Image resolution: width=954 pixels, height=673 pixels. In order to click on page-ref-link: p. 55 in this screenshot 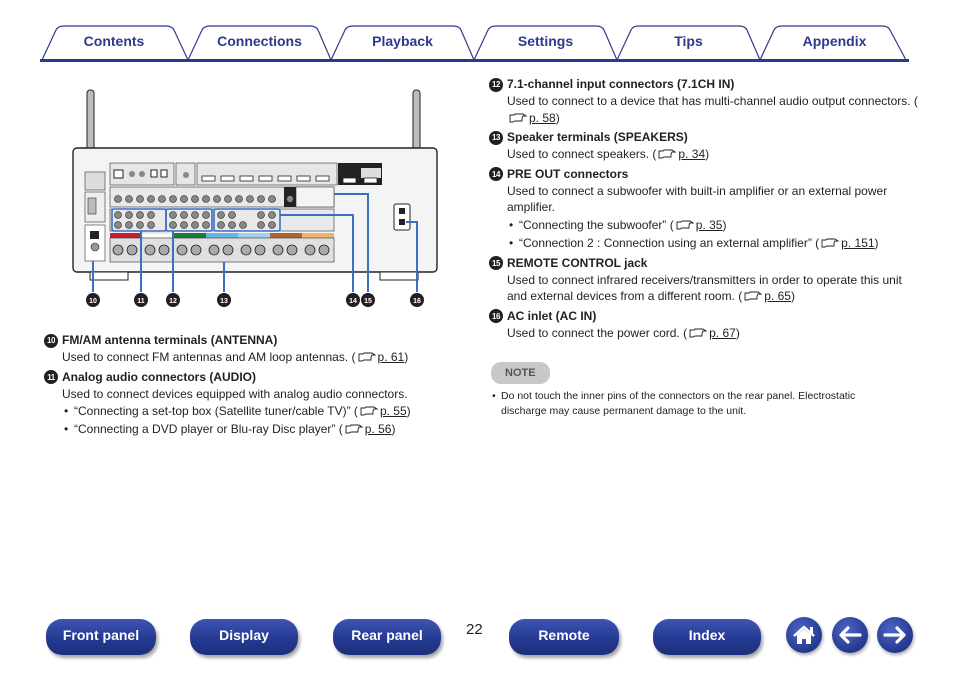, I will do `click(393, 411)`.